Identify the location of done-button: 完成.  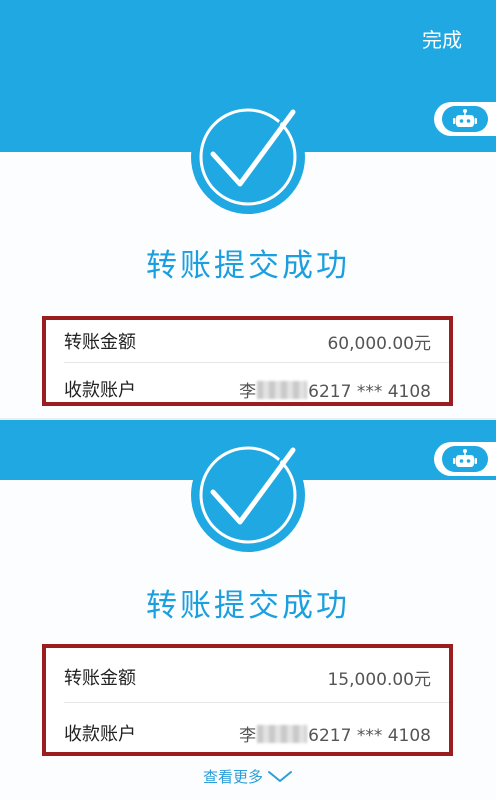
(442, 38).